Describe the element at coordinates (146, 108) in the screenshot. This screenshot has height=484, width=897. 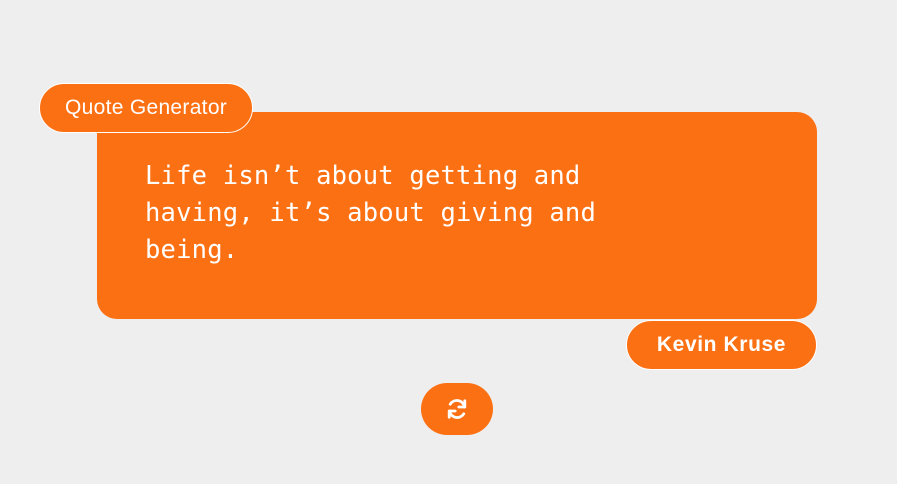
I see `app-title-badge: Quote Generator` at that location.